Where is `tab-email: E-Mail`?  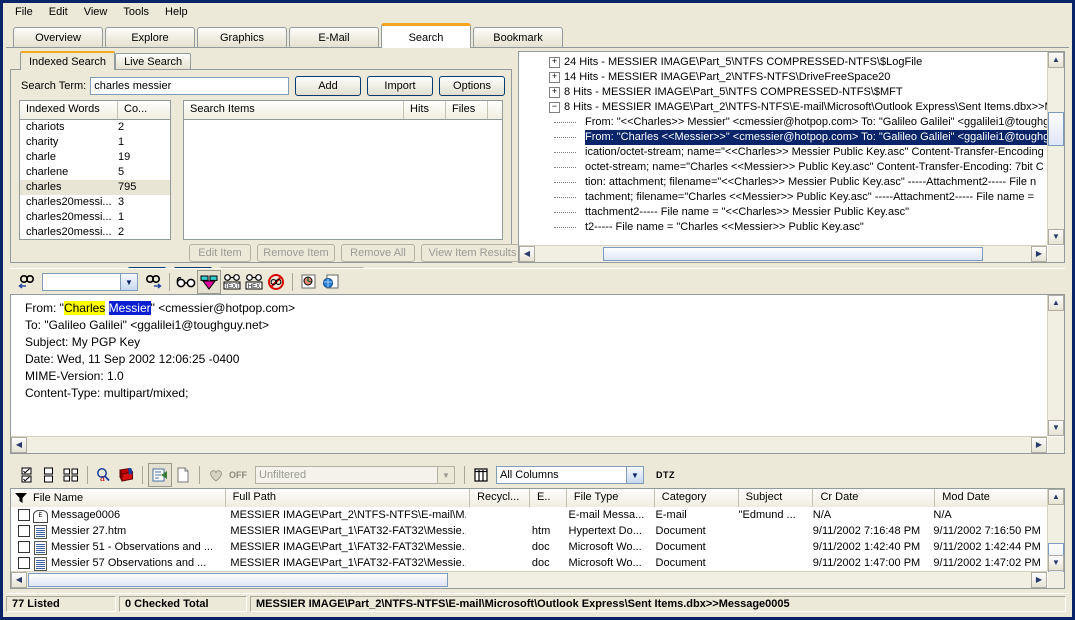 tab-email: E-Mail is located at coordinates (334, 37).